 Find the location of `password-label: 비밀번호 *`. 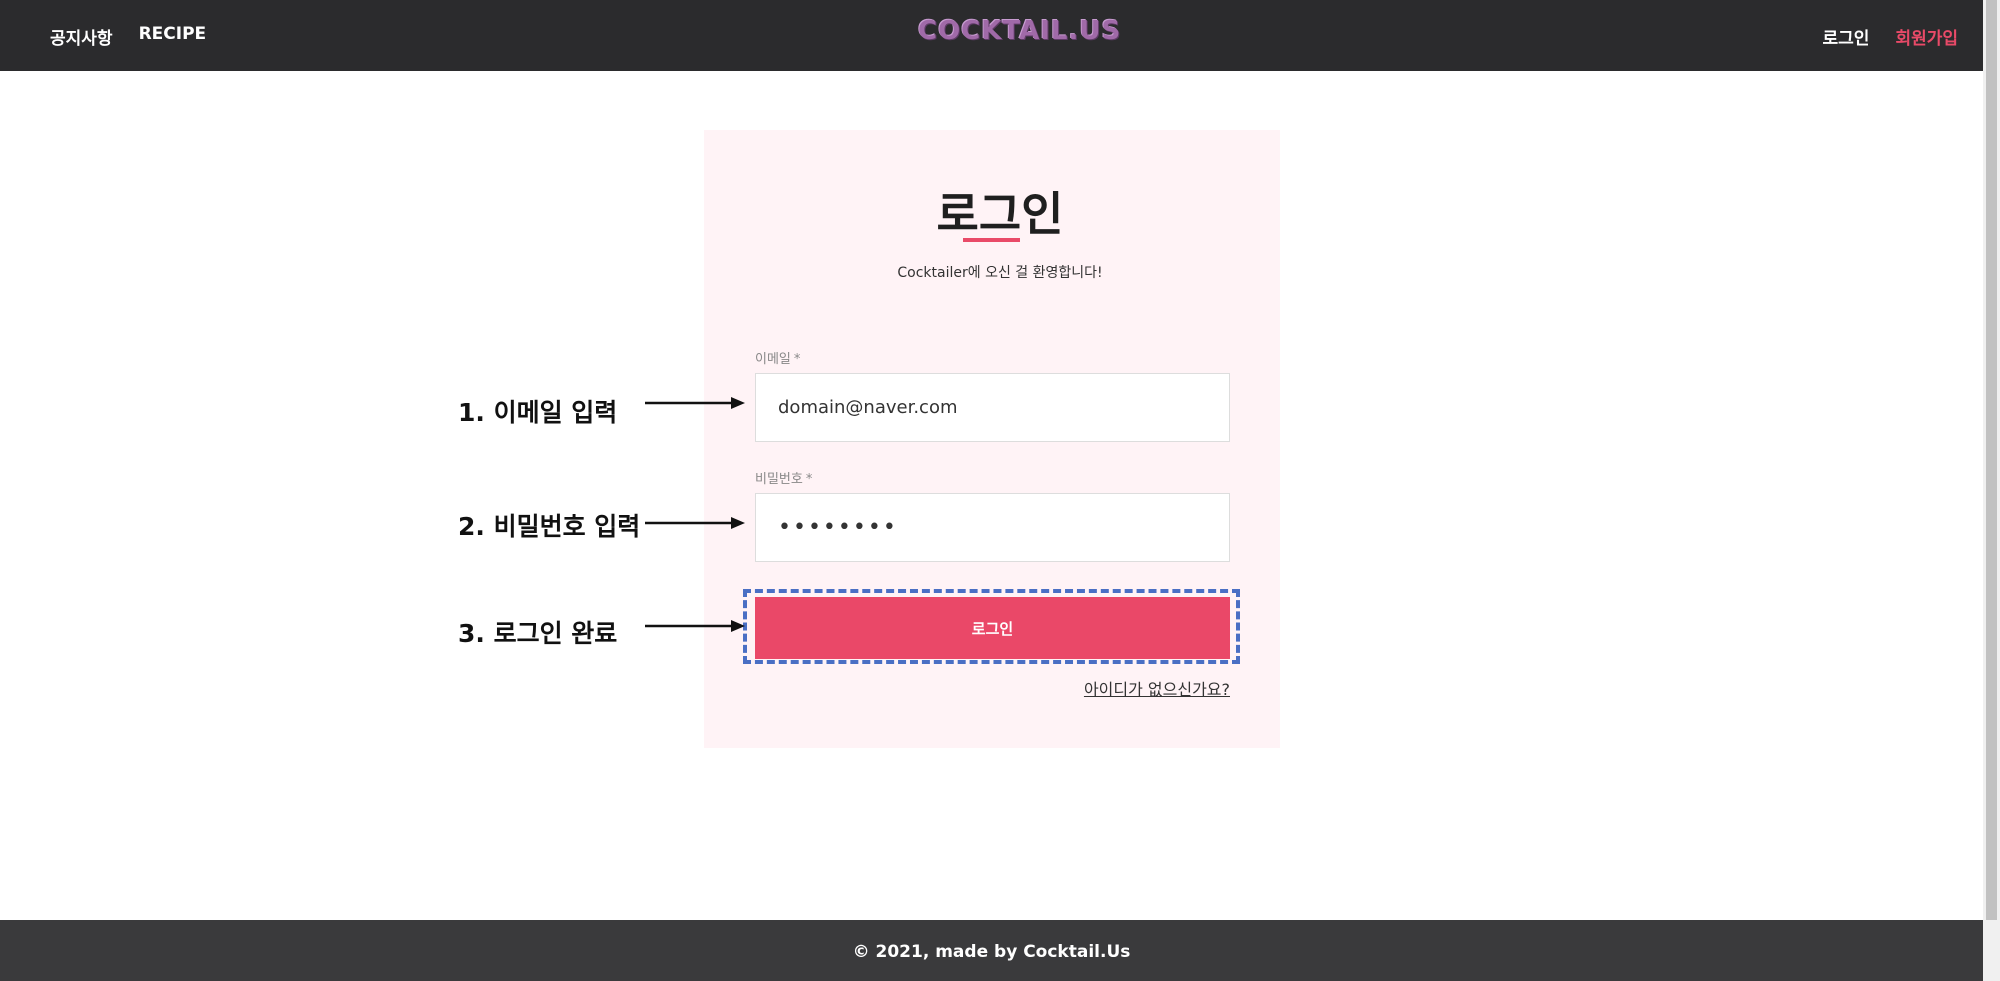

password-label: 비밀번호 * is located at coordinates (783, 477).